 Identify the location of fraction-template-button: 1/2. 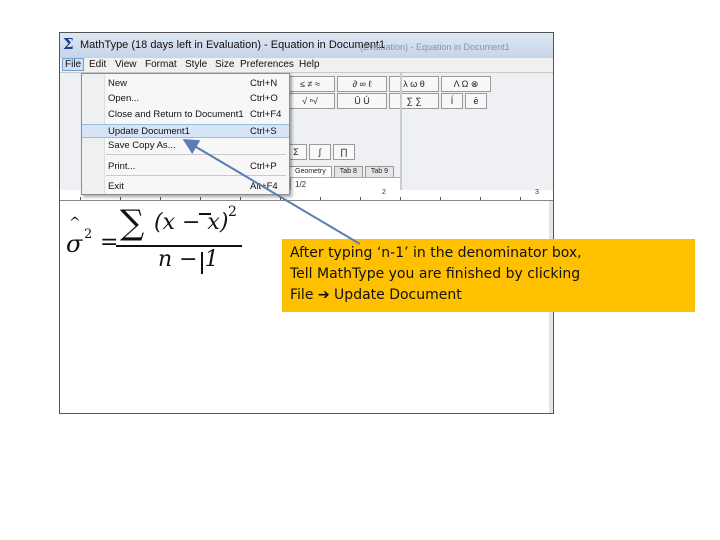
(300, 185).